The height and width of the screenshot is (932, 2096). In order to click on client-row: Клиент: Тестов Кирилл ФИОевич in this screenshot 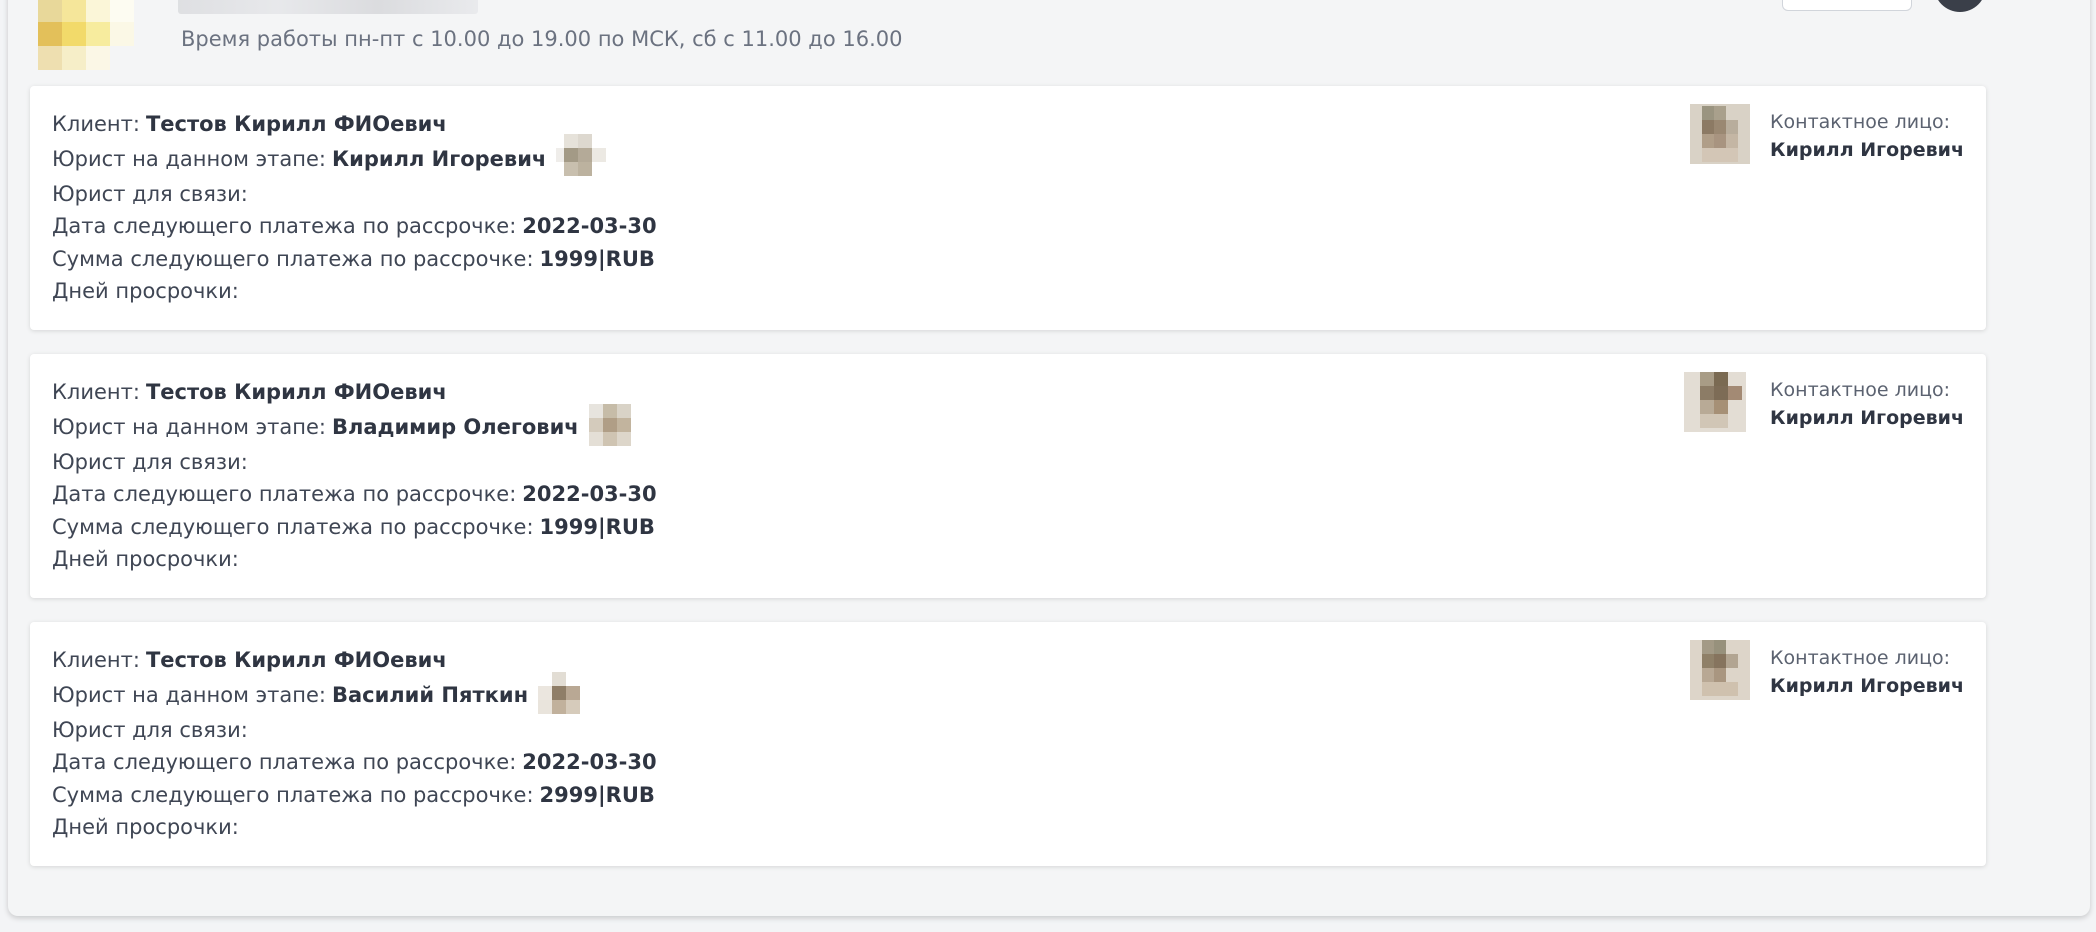, I will do `click(354, 392)`.